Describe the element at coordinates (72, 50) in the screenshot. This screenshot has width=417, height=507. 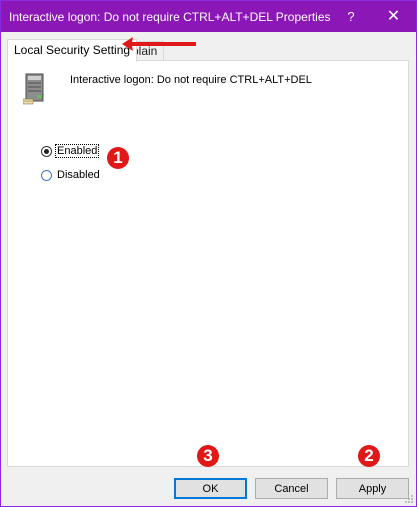
I see `tab-local-security-setting: Local Security Setting` at that location.